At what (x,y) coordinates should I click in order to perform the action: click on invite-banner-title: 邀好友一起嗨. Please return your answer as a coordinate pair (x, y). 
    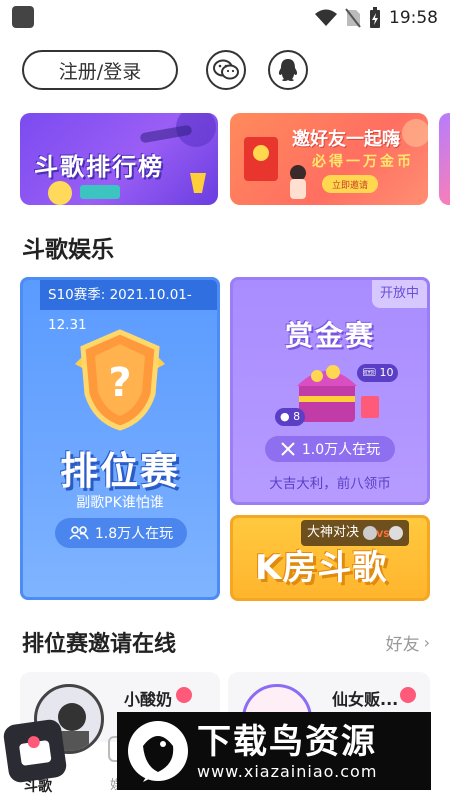
    Looking at the image, I should click on (346, 139).